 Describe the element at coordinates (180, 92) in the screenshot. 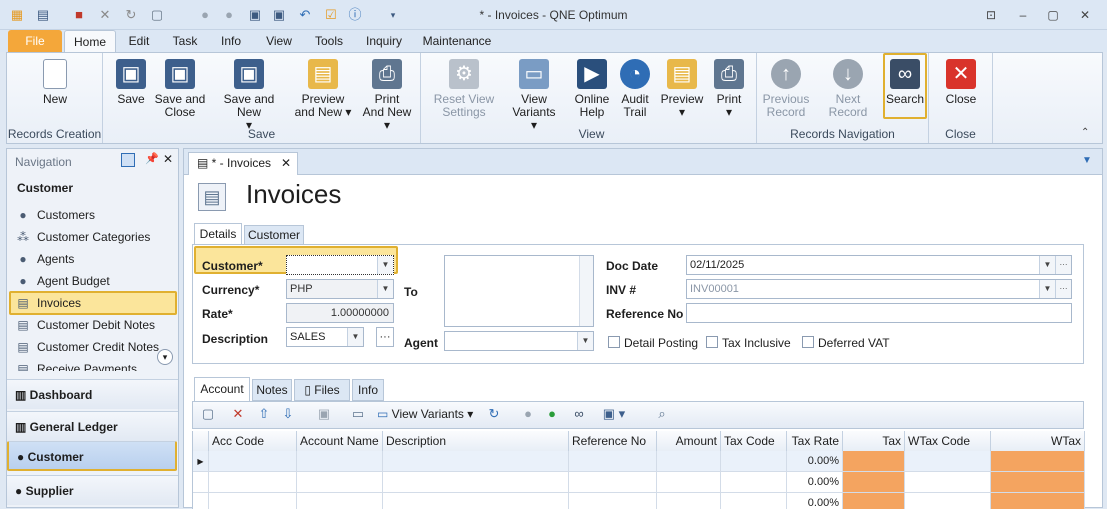

I see `save-and-close-button: ▣ Save and Close` at that location.